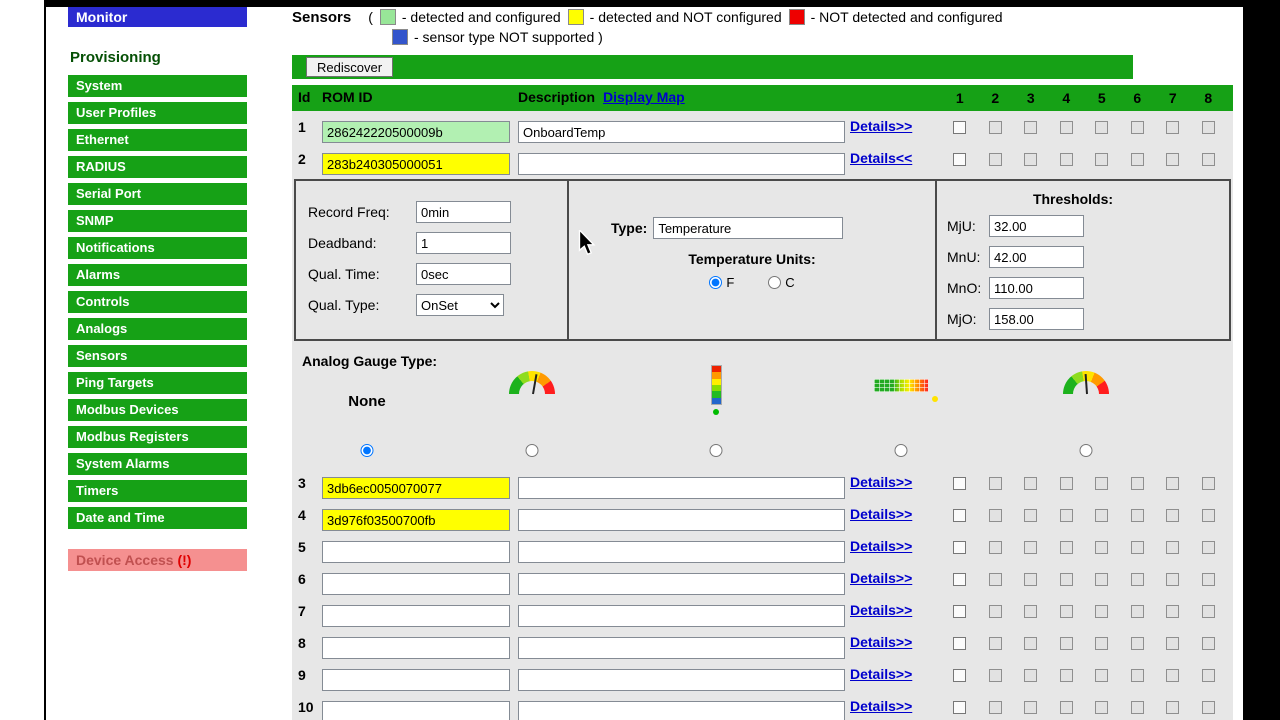  What do you see at coordinates (157, 275) in the screenshot?
I see `sidebar-item-alarms: Alarms` at bounding box center [157, 275].